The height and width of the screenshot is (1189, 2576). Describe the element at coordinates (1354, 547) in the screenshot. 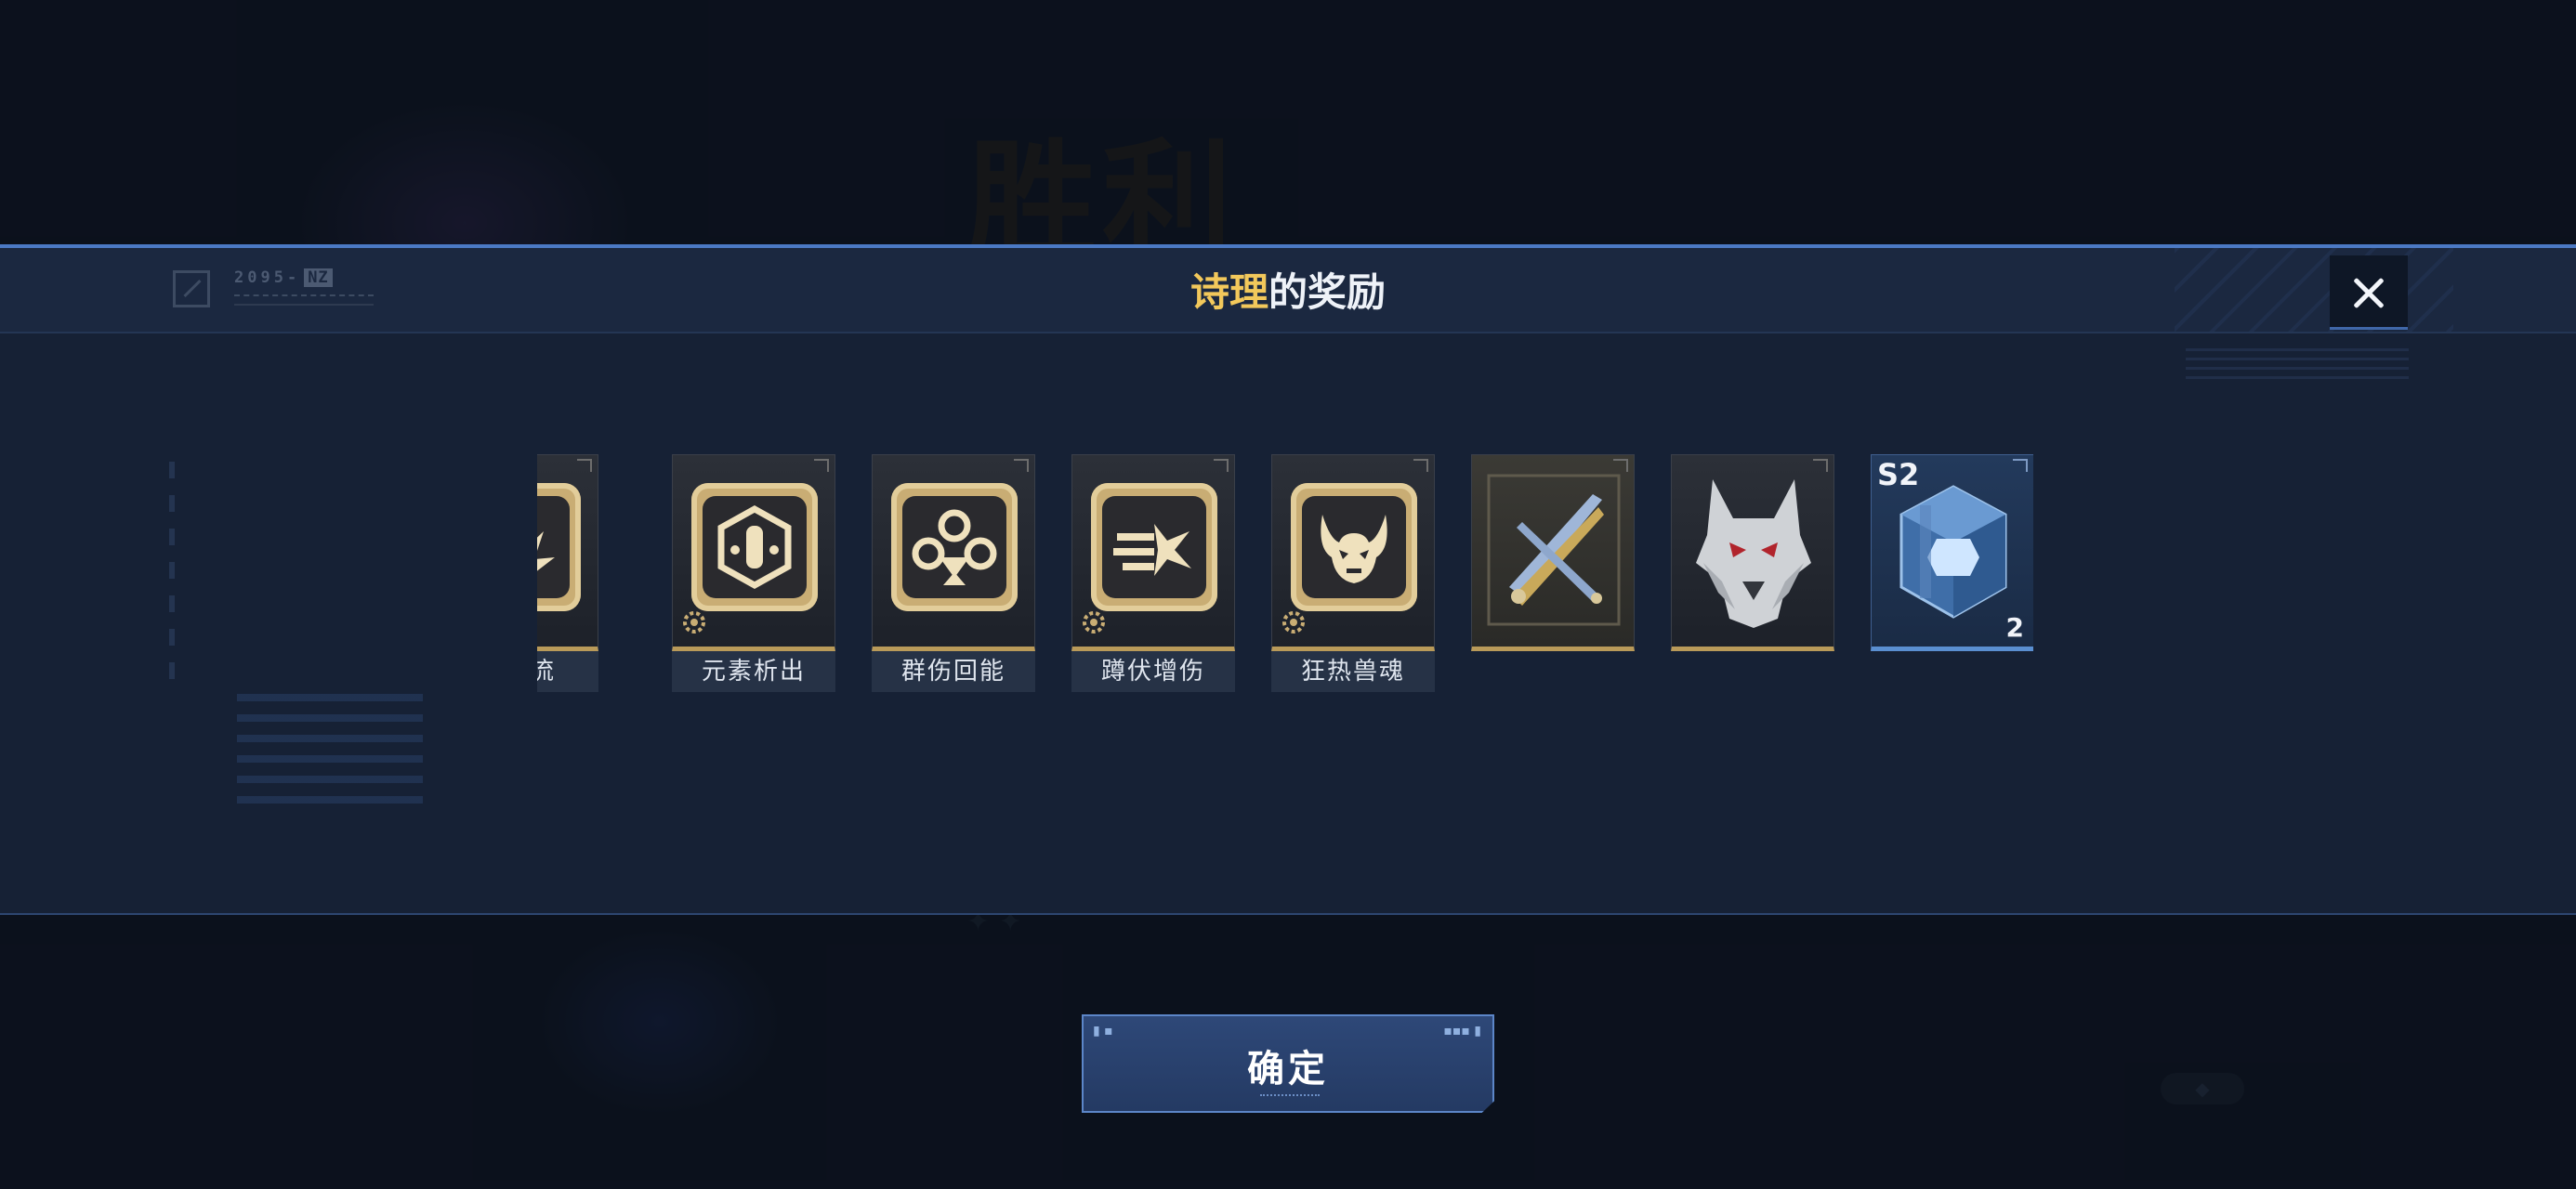

I see `beast-skull-icon` at that location.